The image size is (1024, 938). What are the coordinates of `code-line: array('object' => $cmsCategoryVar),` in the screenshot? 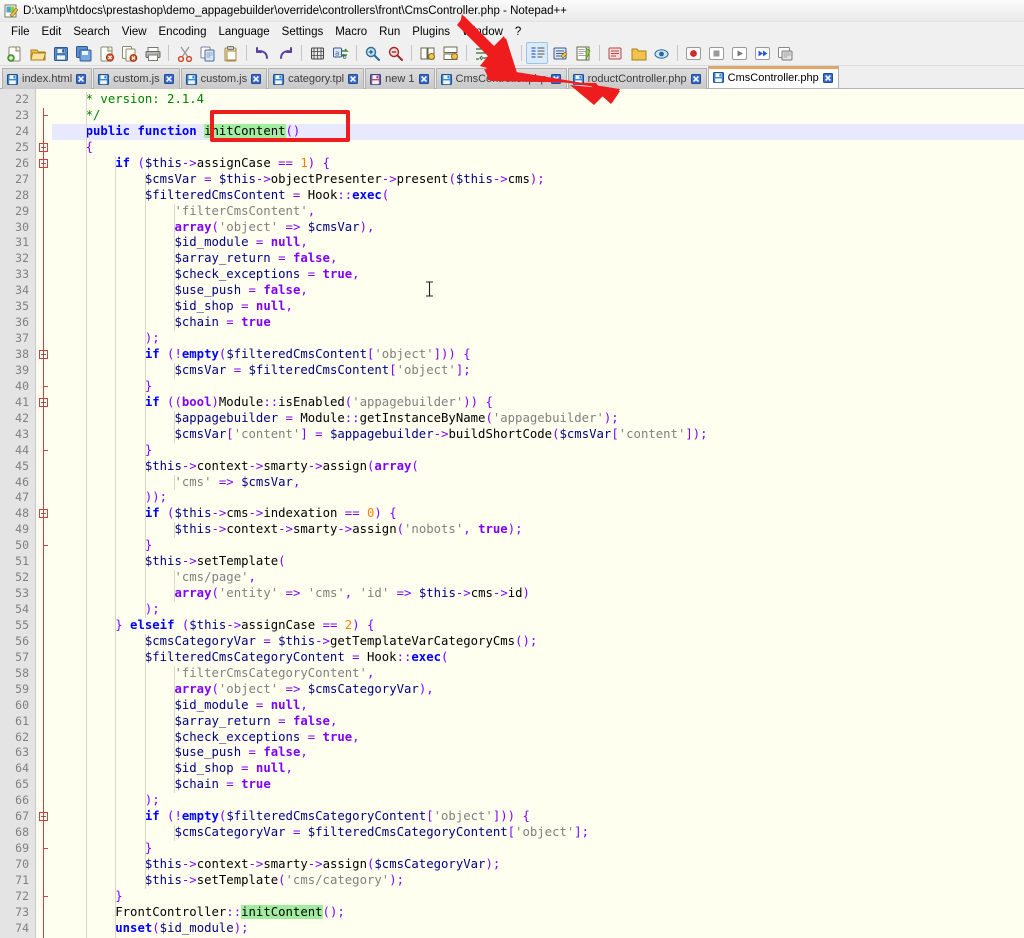 It's located at (538, 689).